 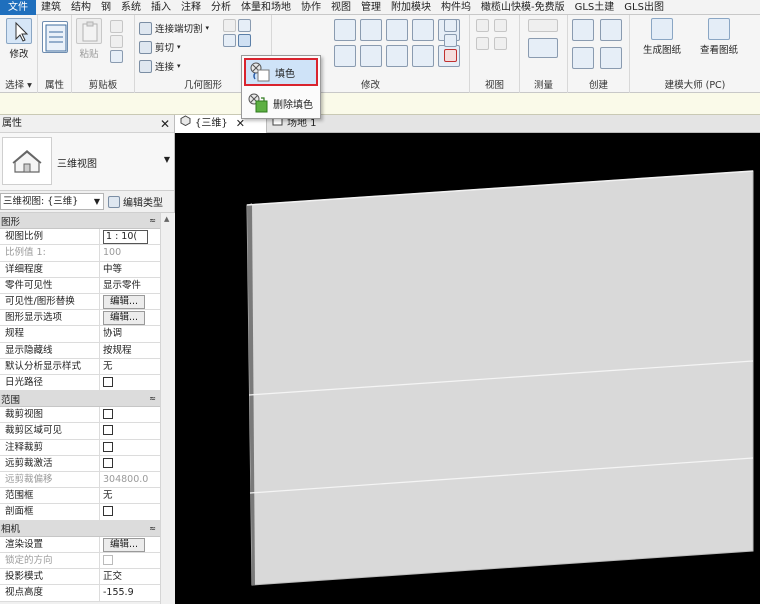 I want to click on menu-tab: 附加模块, so click(x=411, y=7).